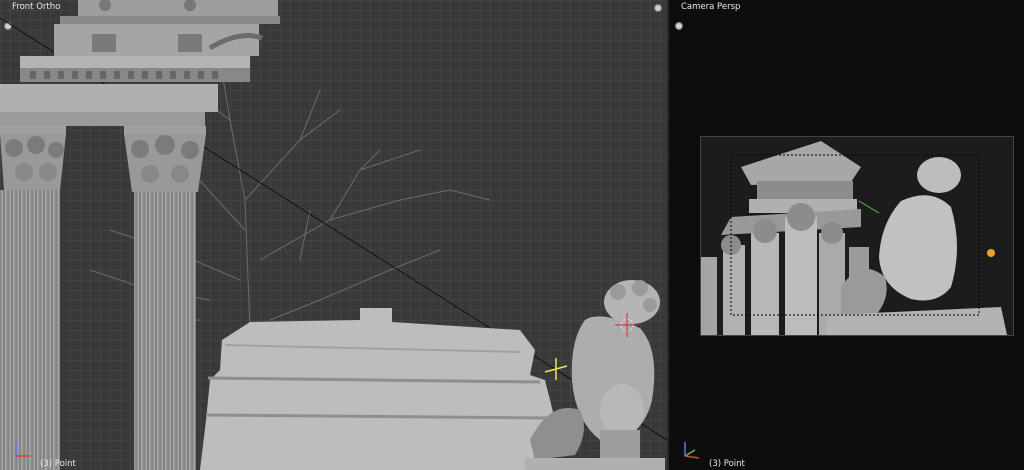 Image resolution: width=1024 pixels, height=470 pixels. I want to click on camera-frame, so click(857, 236).